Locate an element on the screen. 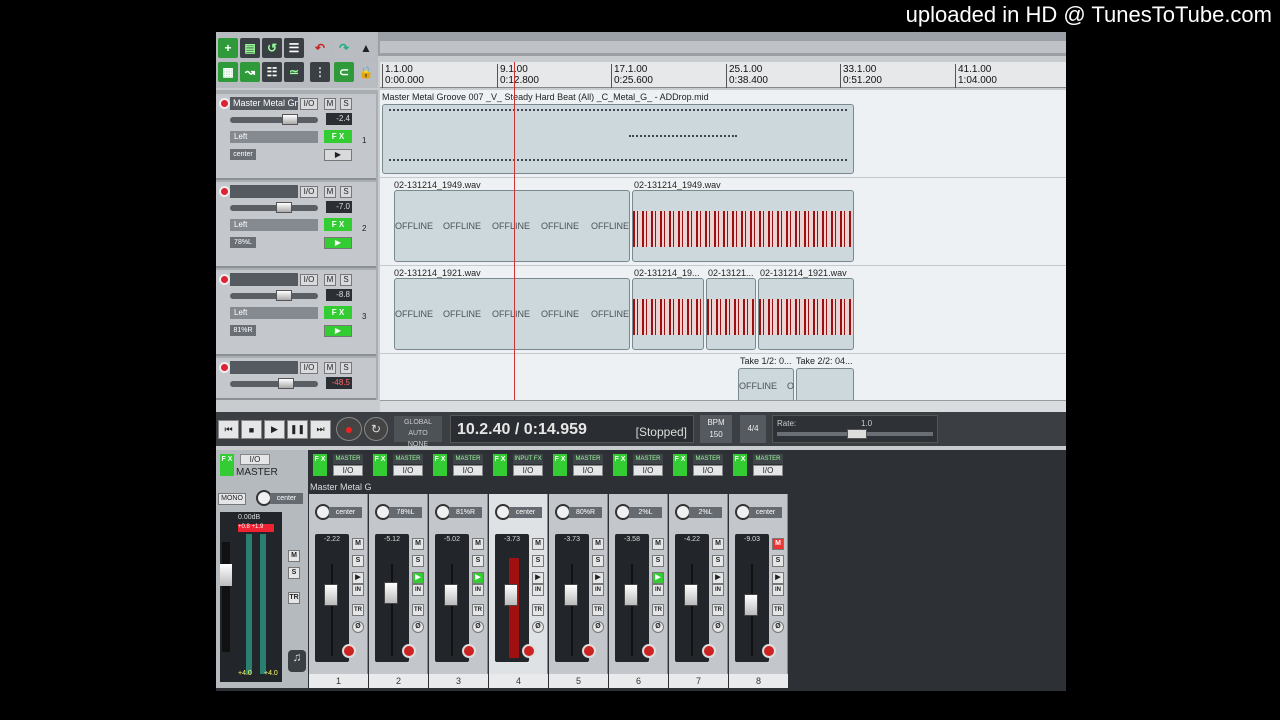  go-to-end-icon: ⏭ is located at coordinates (320, 429).